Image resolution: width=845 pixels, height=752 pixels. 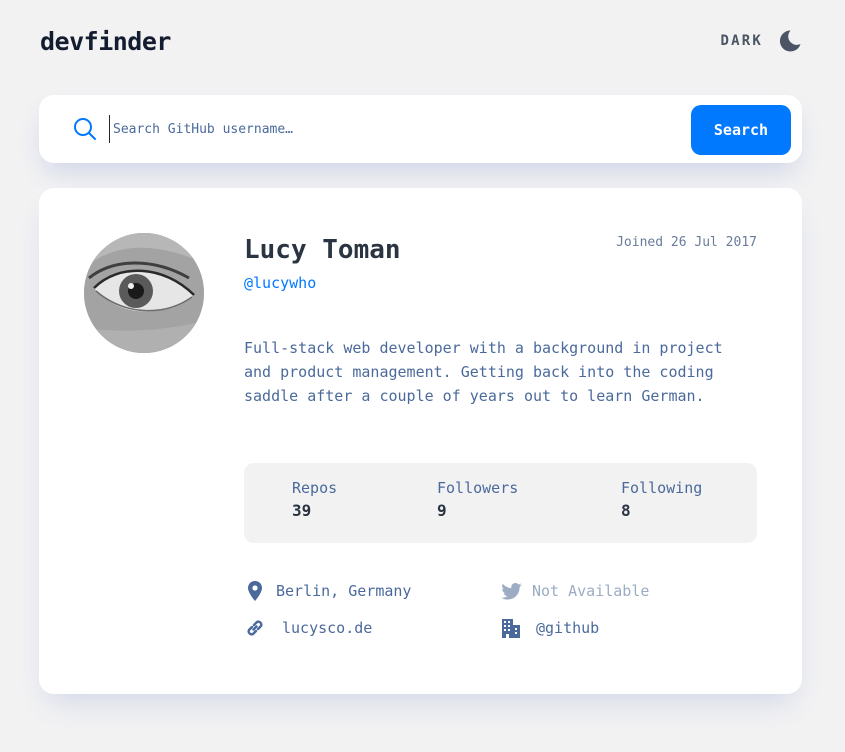 I want to click on app-header: devfinder DARK, so click(x=421, y=41).